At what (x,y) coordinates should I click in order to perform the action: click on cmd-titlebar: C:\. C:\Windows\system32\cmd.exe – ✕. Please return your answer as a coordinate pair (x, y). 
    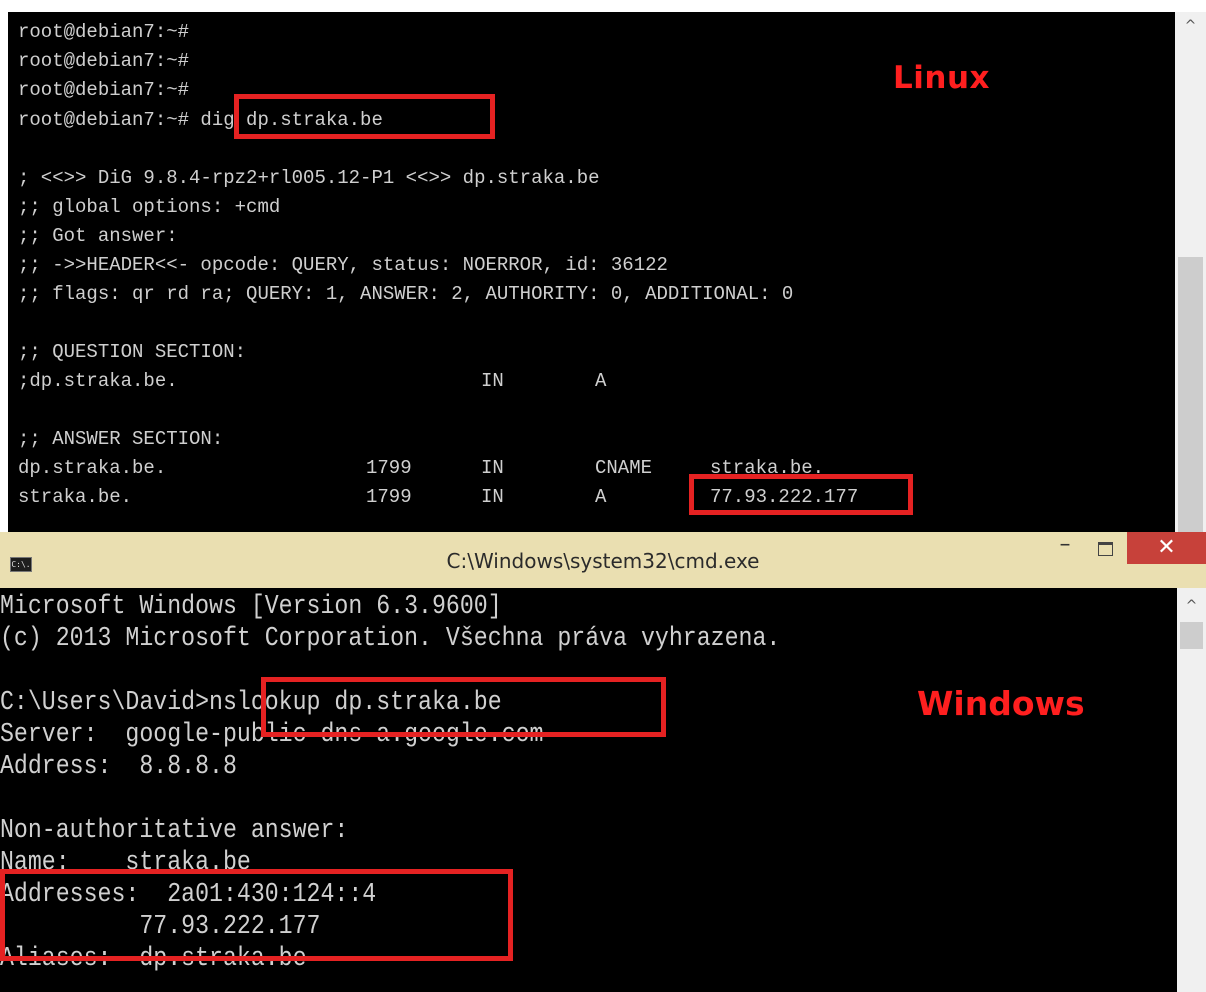
    Looking at the image, I should click on (603, 560).